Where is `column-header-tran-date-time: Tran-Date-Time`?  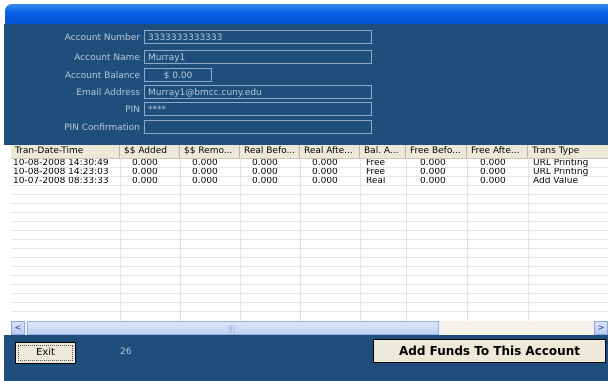 column-header-tran-date-time: Tran-Date-Time is located at coordinates (65, 151).